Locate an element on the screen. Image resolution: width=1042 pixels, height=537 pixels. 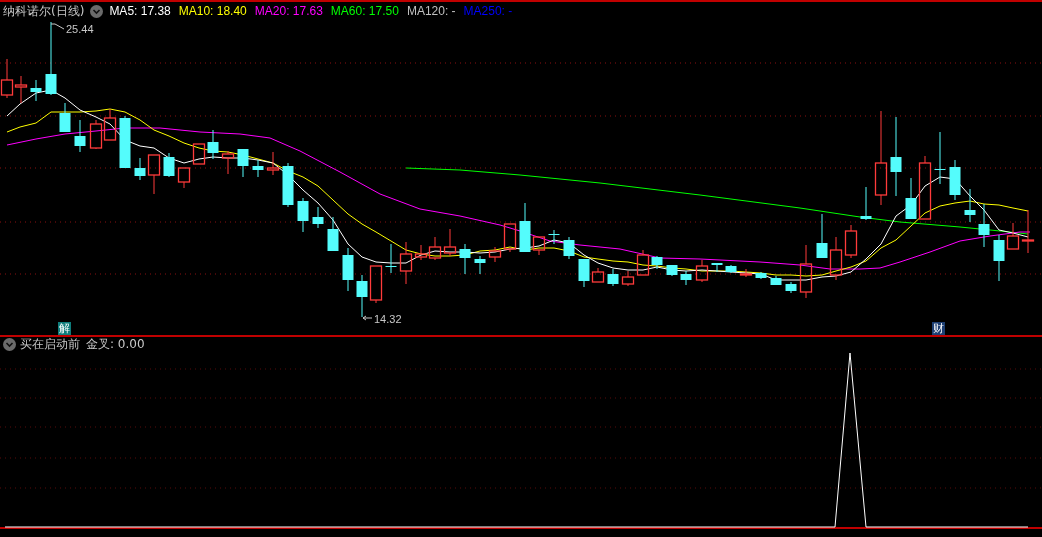
event-badge: 解 is located at coordinates (64, 328).